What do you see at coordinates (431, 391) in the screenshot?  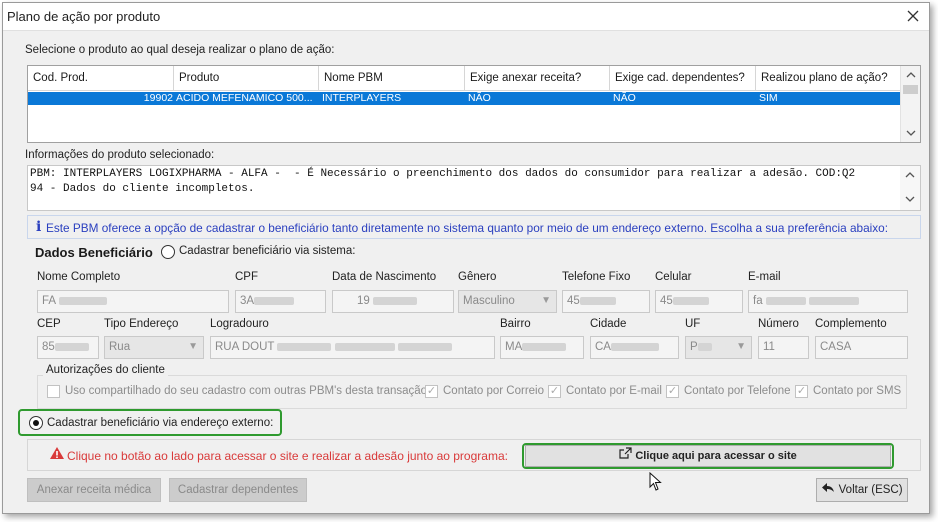 I see `contato-correio-checkbox: ✓` at bounding box center [431, 391].